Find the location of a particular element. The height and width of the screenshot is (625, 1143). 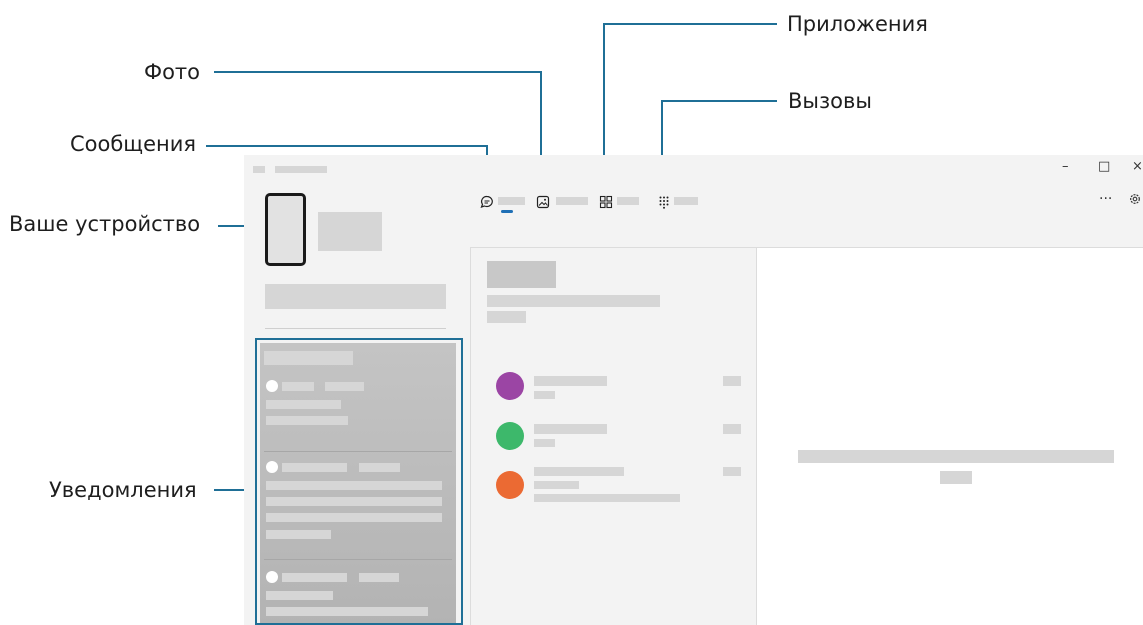

callout-line-apps is located at coordinates (690, 24).